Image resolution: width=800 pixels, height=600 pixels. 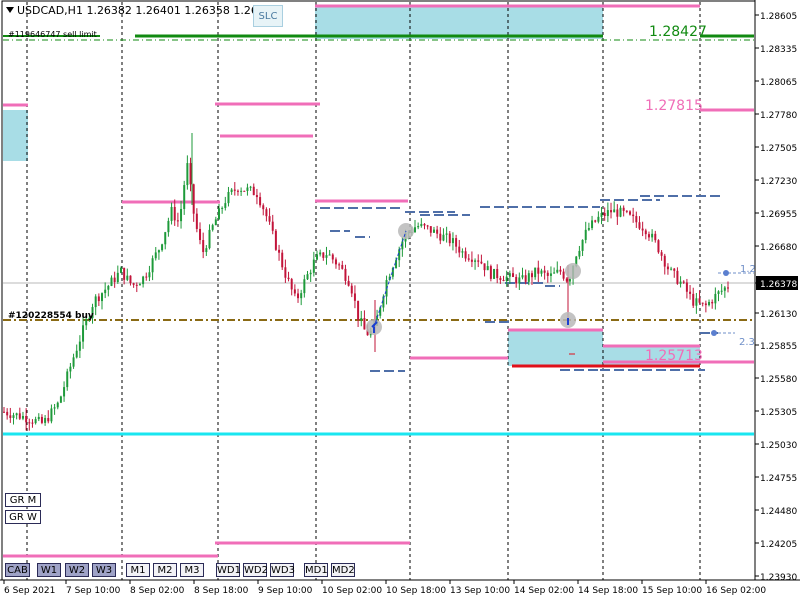 What do you see at coordinates (736, 591) in the screenshot?
I see `time-tick-label: 16 Sep 02:00` at bounding box center [736, 591].